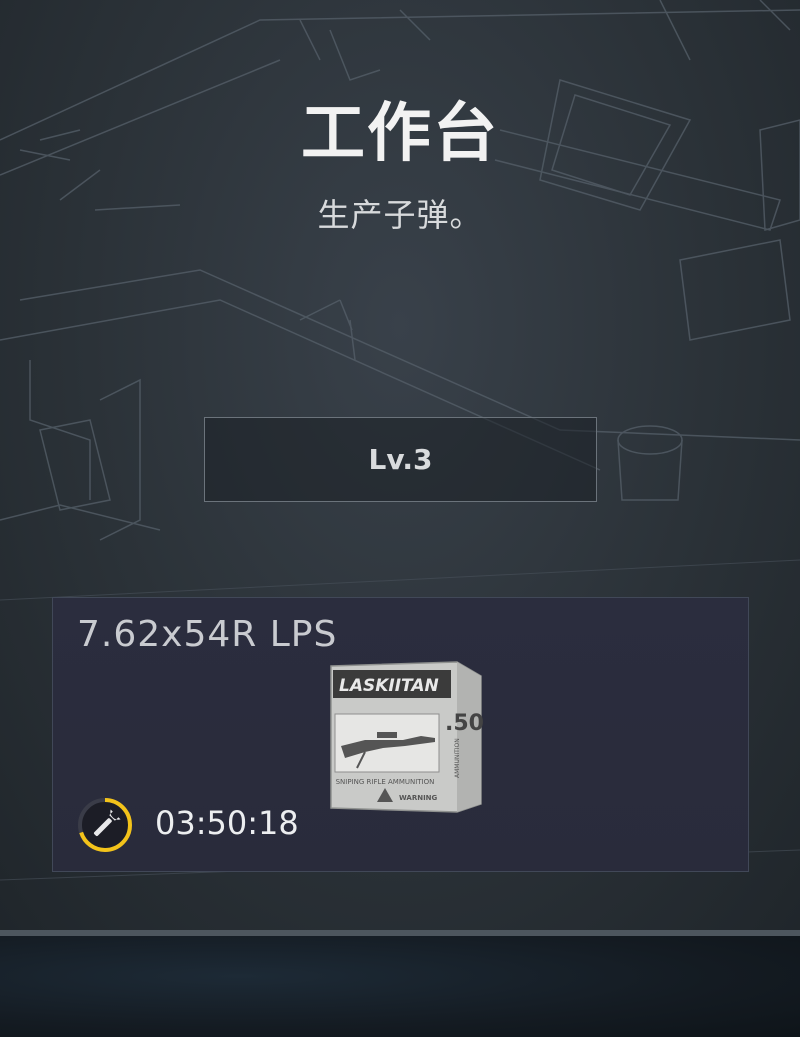 Image resolution: width=800 pixels, height=1037 pixels. Describe the element at coordinates (227, 823) in the screenshot. I see `craft-timer: 03:50:18` at that location.